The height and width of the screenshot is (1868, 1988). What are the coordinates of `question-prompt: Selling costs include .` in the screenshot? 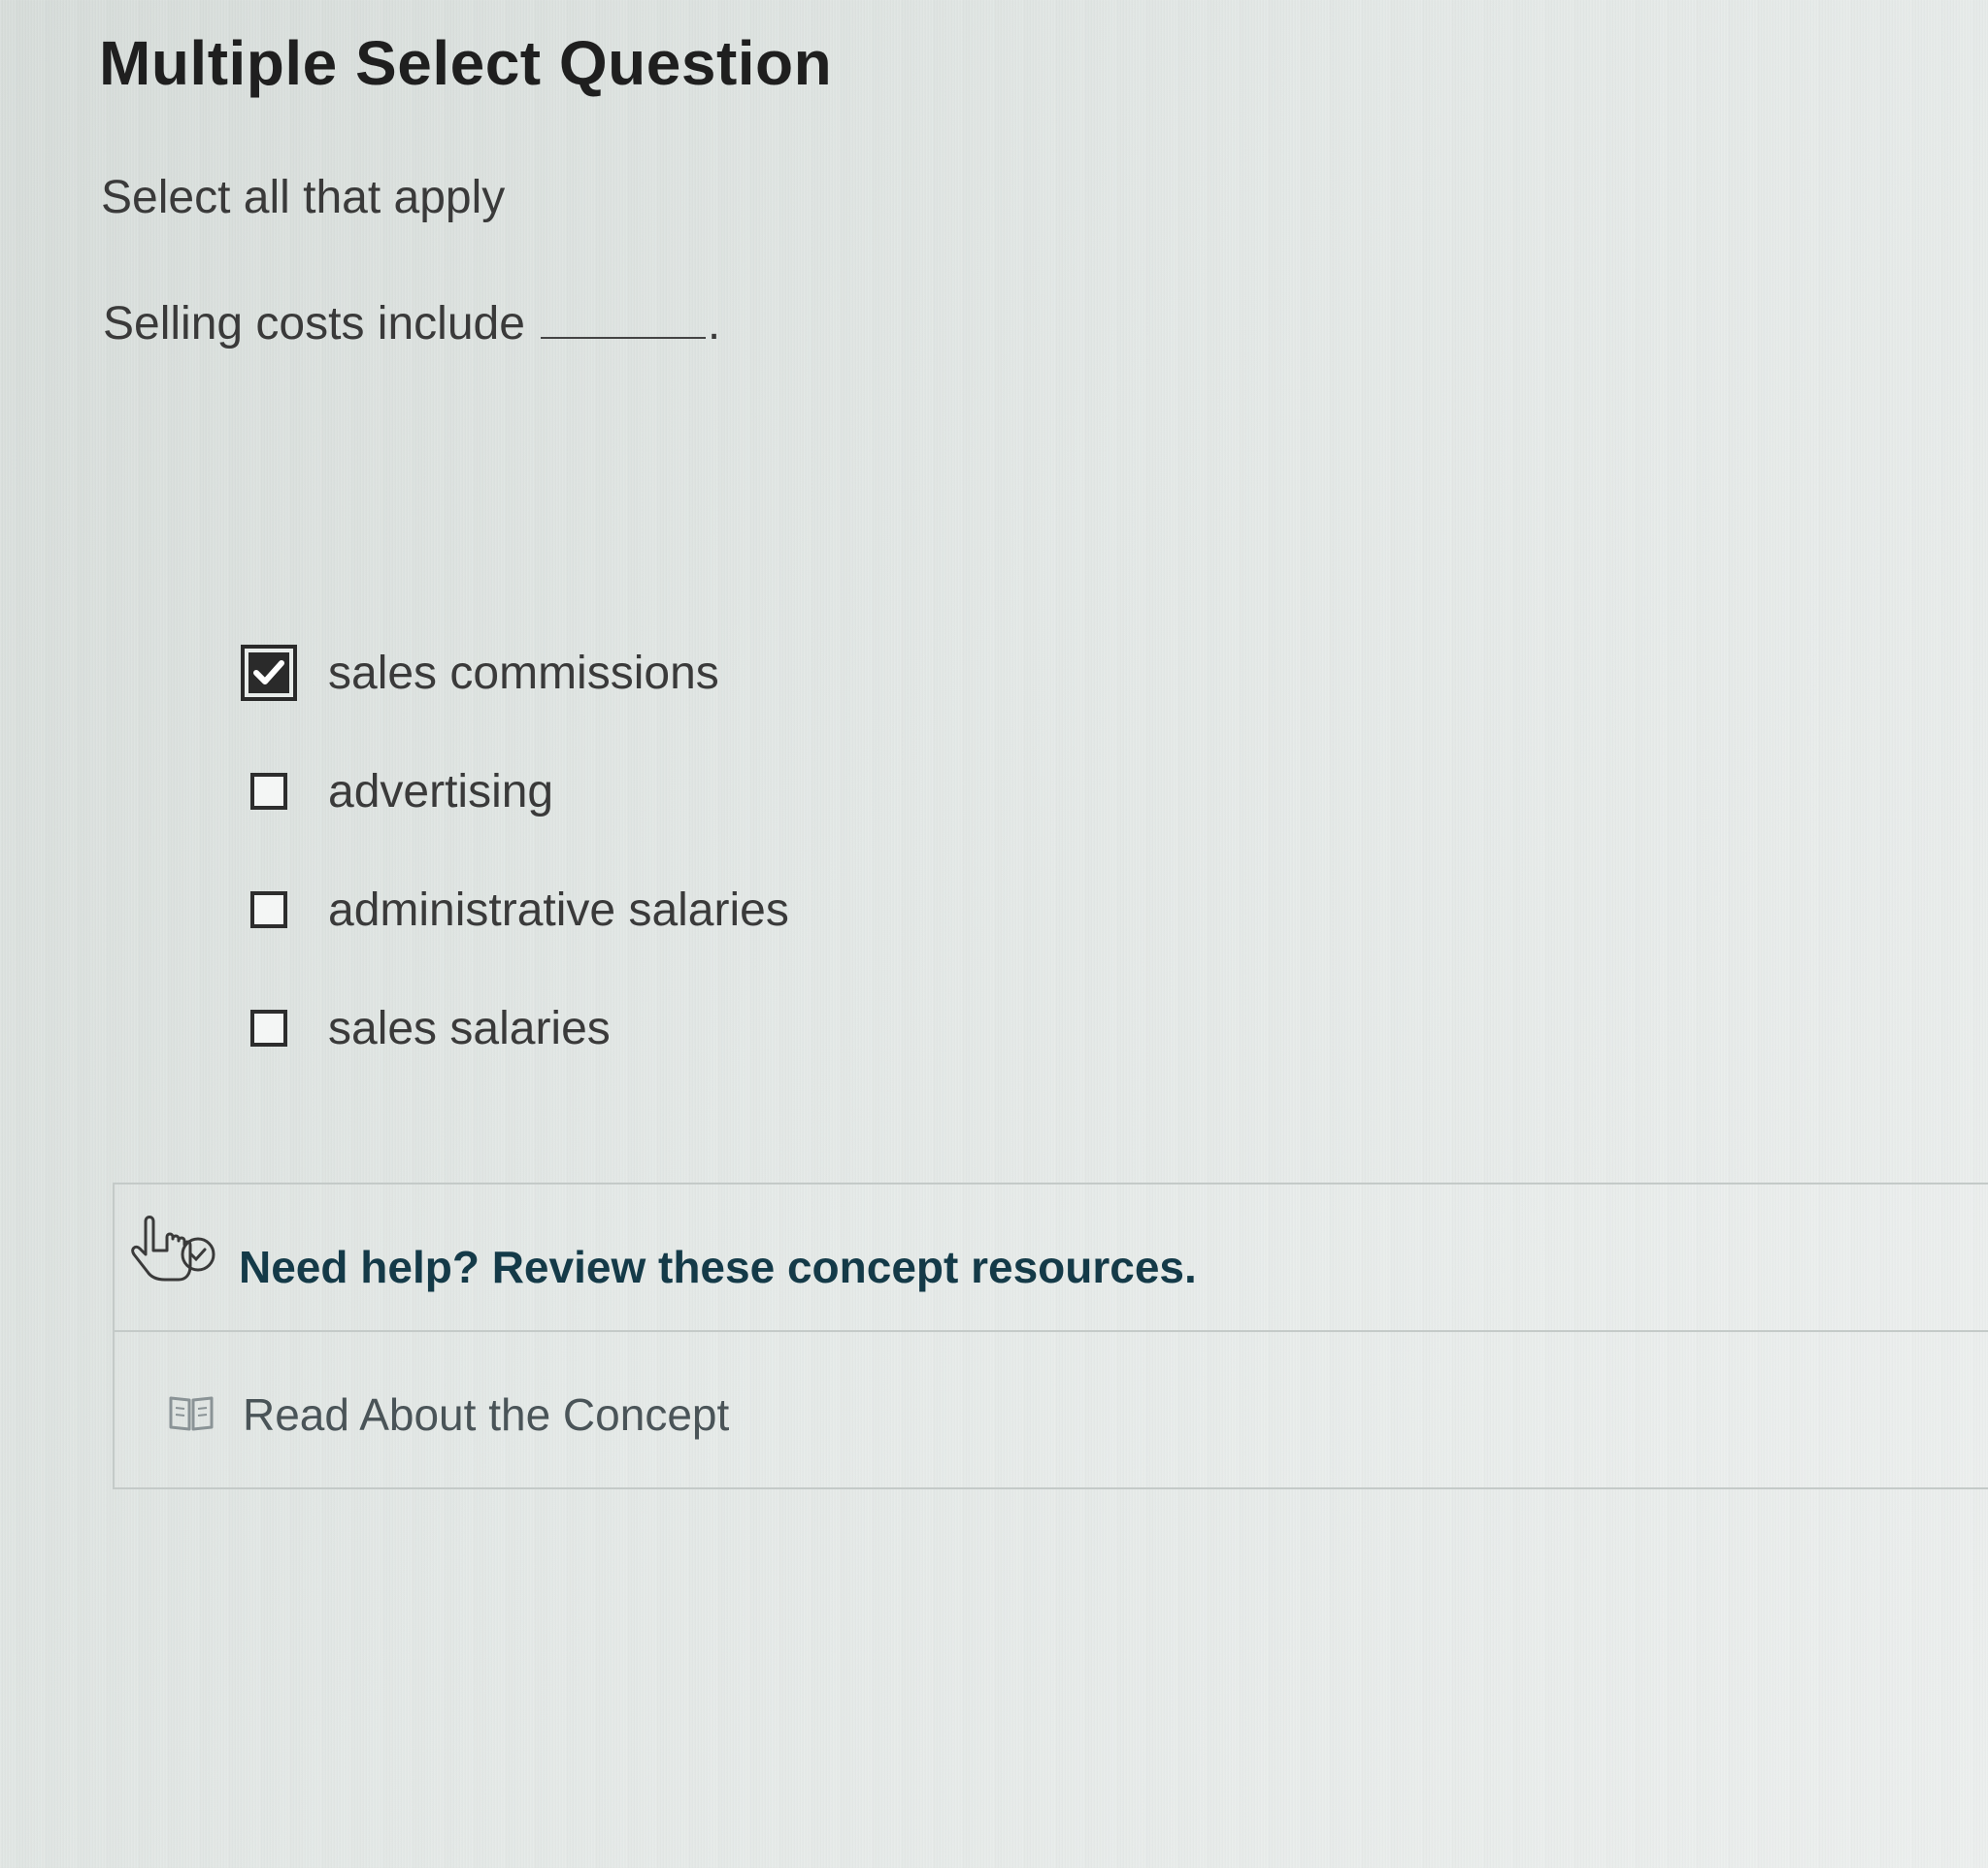 It's located at (411, 323).